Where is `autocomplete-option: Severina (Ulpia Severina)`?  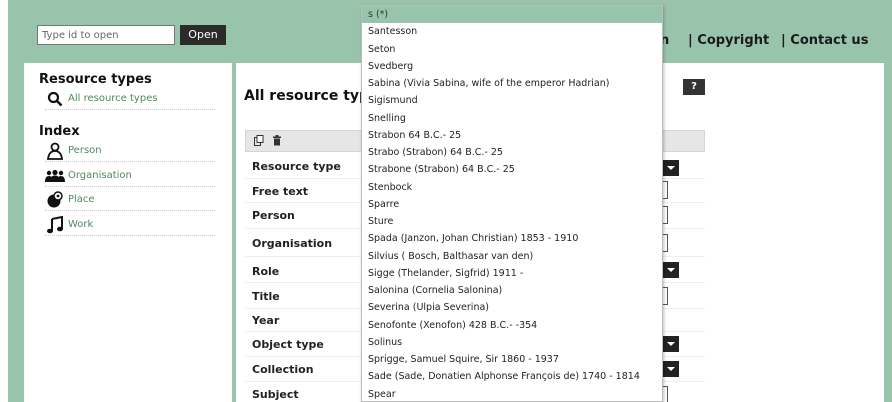
autocomplete-option: Severina (Ulpia Severina) is located at coordinates (512, 307).